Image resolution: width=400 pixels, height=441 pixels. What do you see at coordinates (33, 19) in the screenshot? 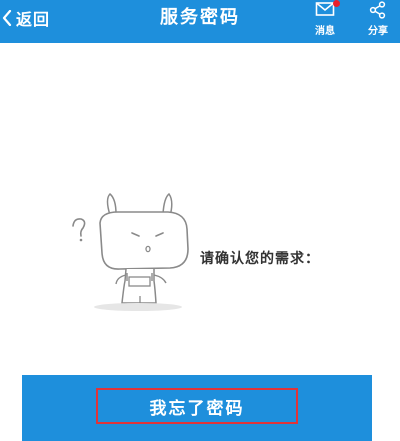
I see `back-label: 返回` at bounding box center [33, 19].